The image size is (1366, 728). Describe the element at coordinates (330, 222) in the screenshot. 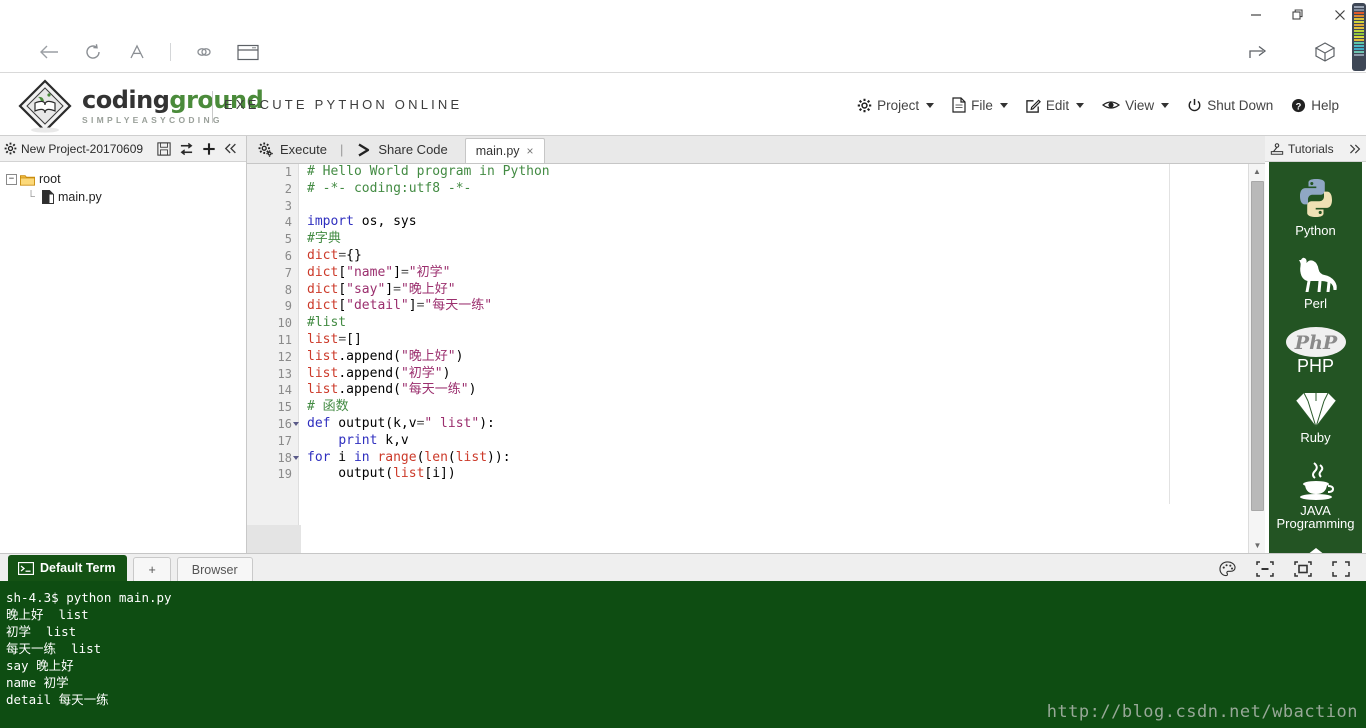

I see `code-token: import` at that location.